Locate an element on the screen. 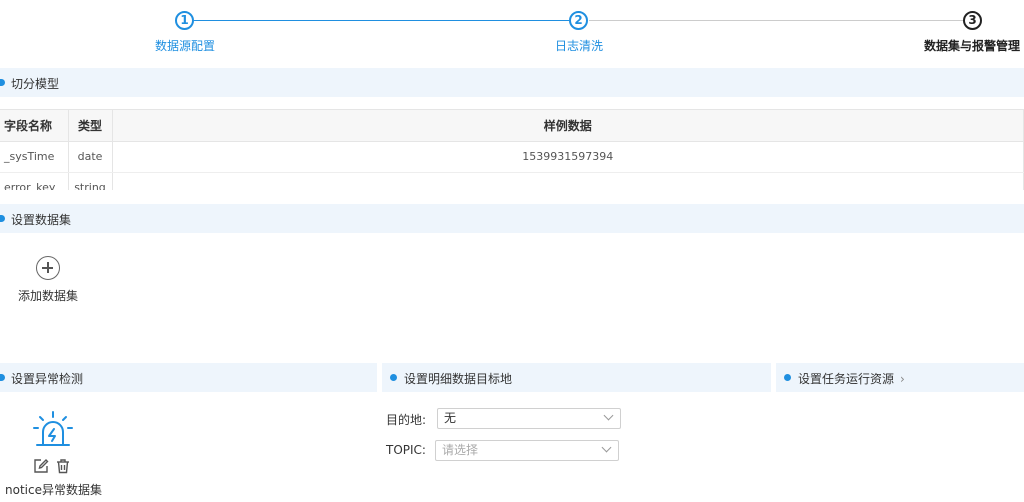 This screenshot has width=1024, height=502. table-header-row: 字段名称 类型 样例数据 is located at coordinates (512, 126).